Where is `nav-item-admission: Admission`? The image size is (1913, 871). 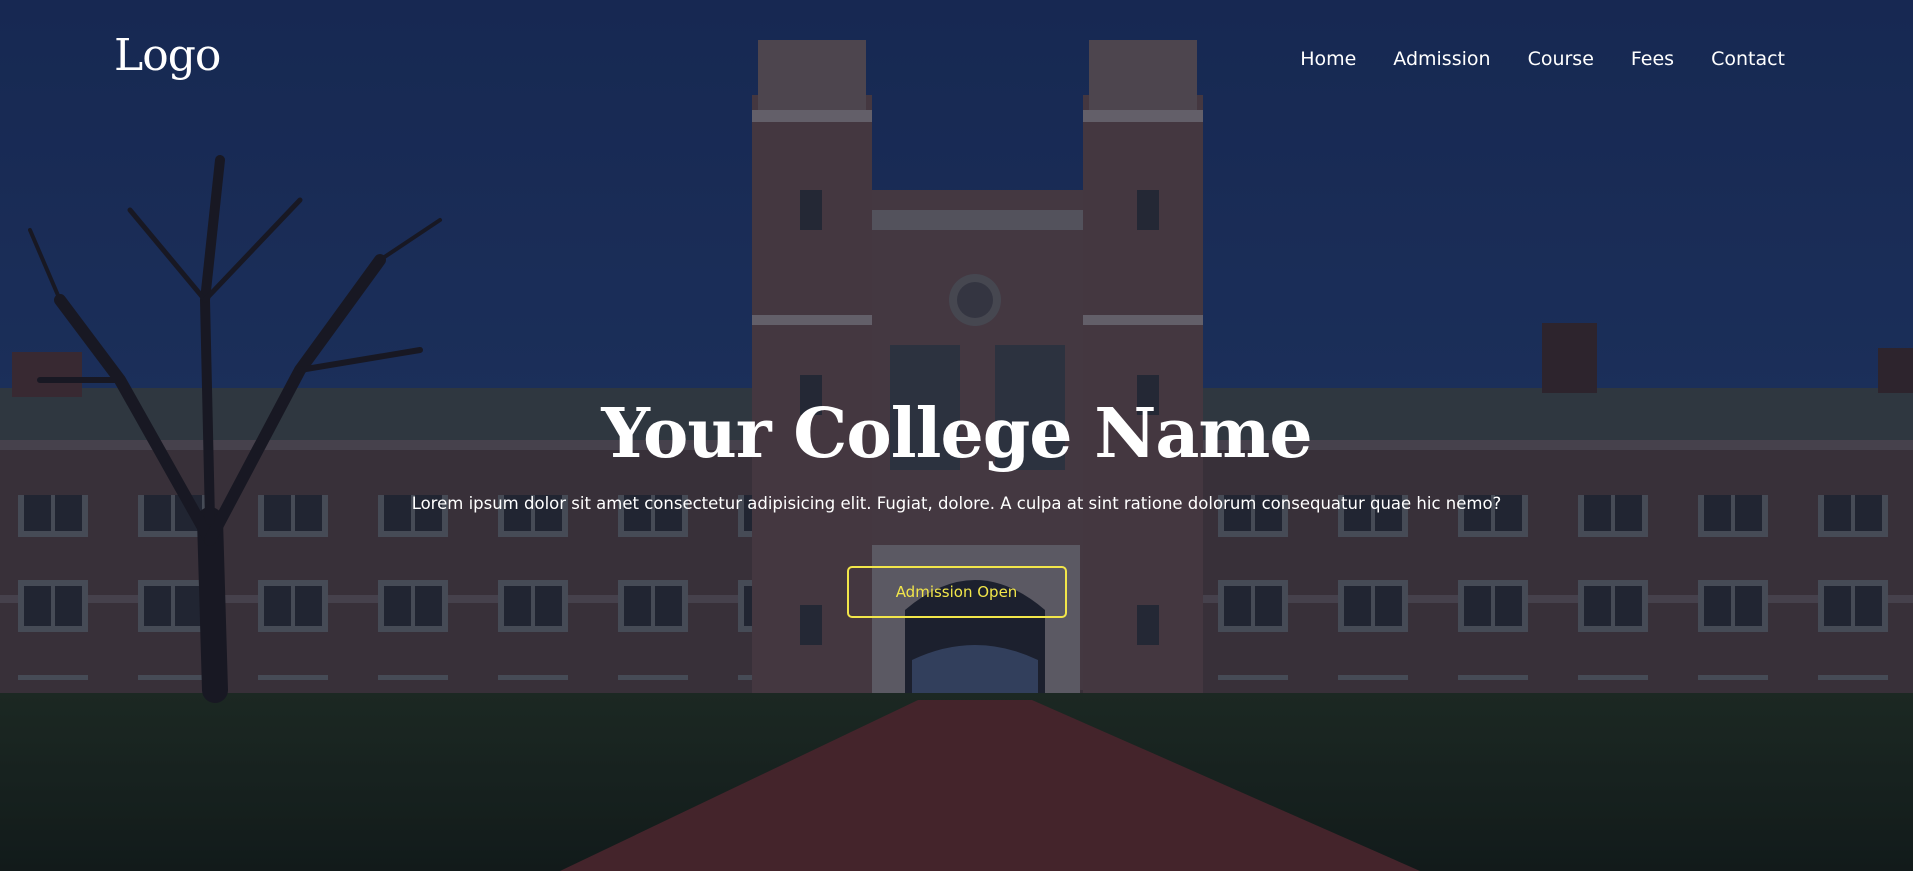 nav-item-admission: Admission is located at coordinates (1441, 59).